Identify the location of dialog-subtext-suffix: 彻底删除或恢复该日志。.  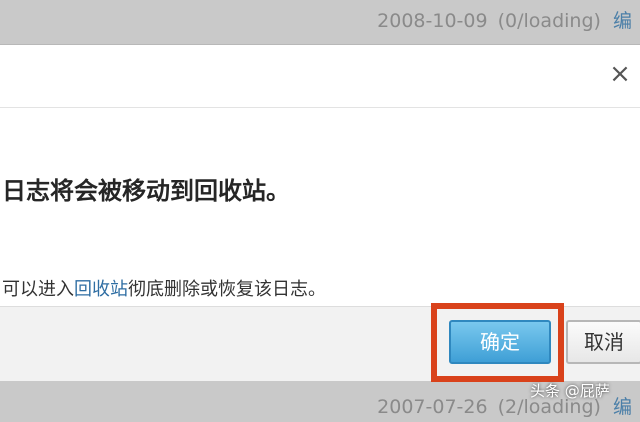
(227, 289).